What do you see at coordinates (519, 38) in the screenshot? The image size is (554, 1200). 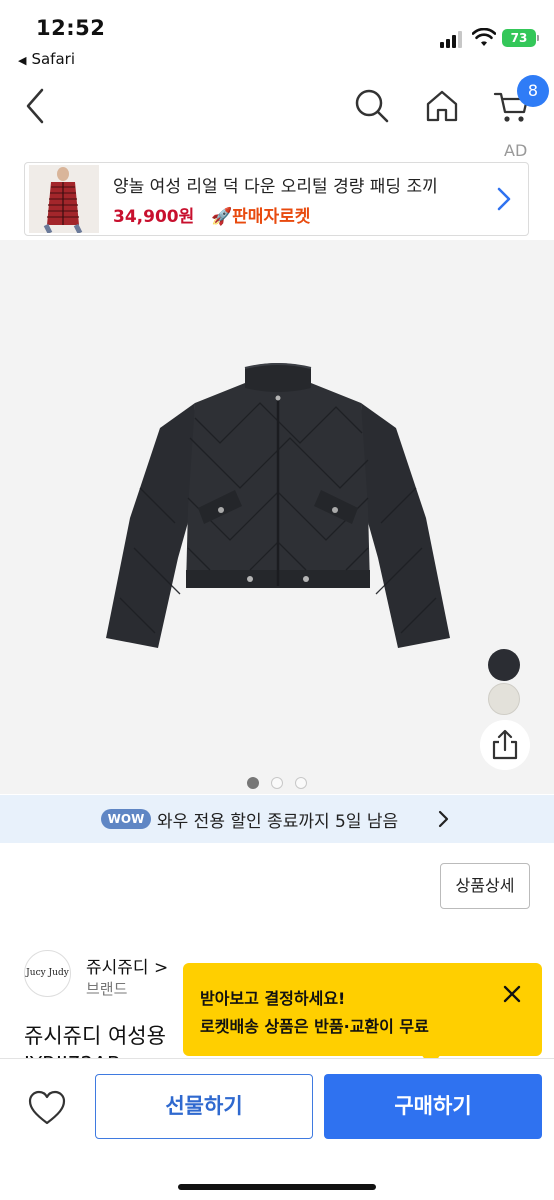 I see `battery-icon: 73` at bounding box center [519, 38].